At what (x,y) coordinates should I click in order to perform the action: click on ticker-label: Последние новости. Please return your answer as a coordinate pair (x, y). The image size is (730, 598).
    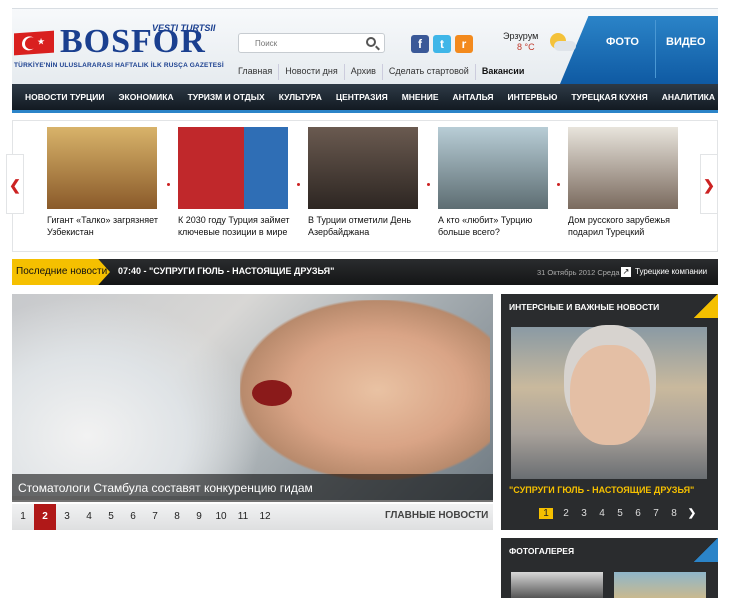
    Looking at the image, I should click on (61, 272).